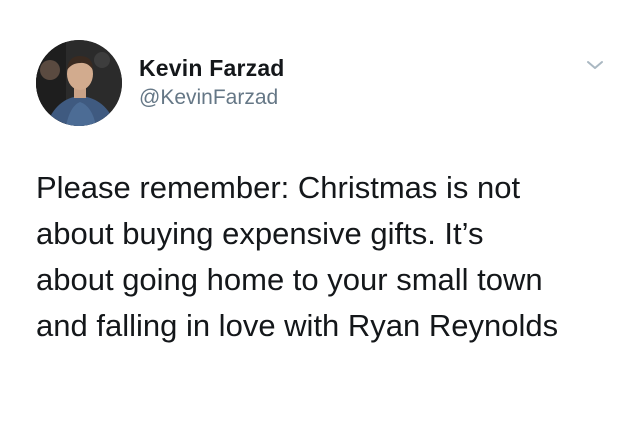 The image size is (640, 448). Describe the element at coordinates (289, 279) in the screenshot. I see `tweet-text-line: about going home to your small town` at that location.